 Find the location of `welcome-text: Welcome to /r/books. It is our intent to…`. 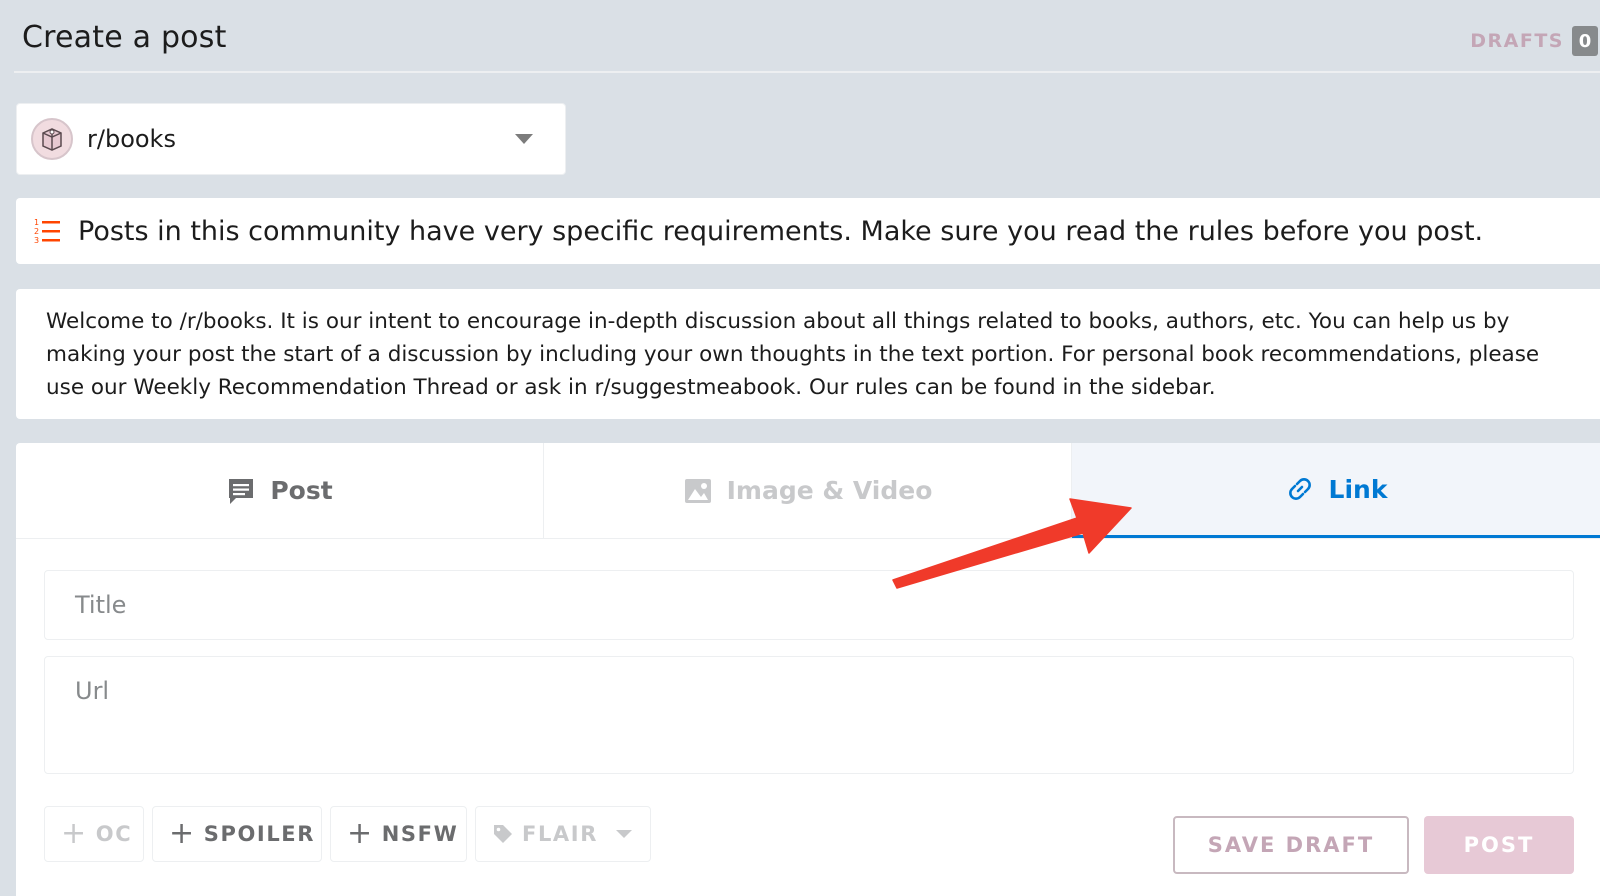

welcome-text: Welcome to /r/books. It is our intent to… is located at coordinates (793, 354).